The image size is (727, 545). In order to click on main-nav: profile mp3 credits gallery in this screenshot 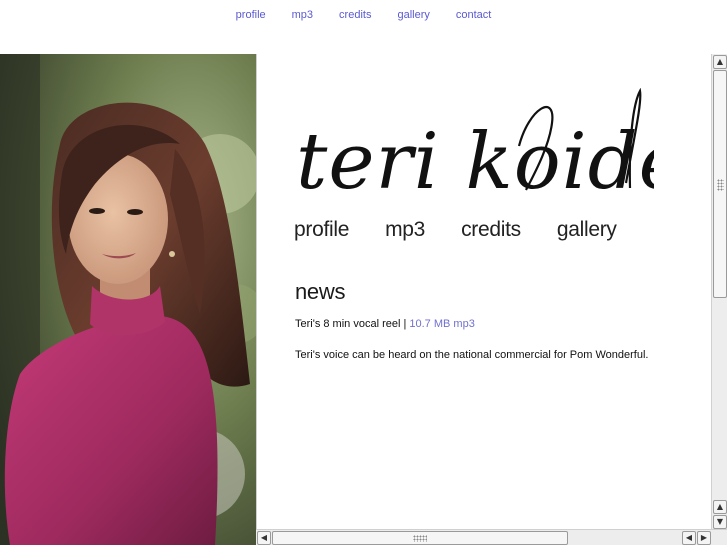, I will do `click(455, 230)`.